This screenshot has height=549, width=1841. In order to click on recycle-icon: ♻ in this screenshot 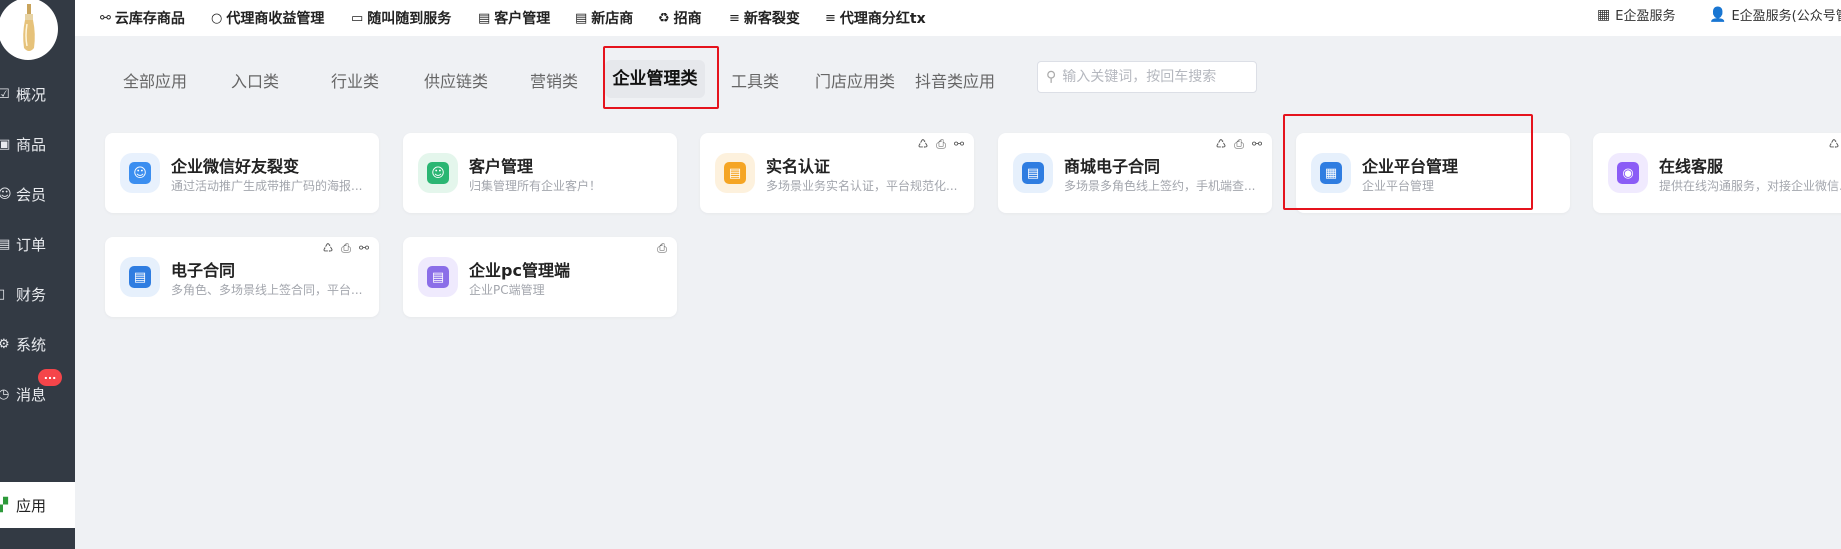, I will do `click(664, 18)`.